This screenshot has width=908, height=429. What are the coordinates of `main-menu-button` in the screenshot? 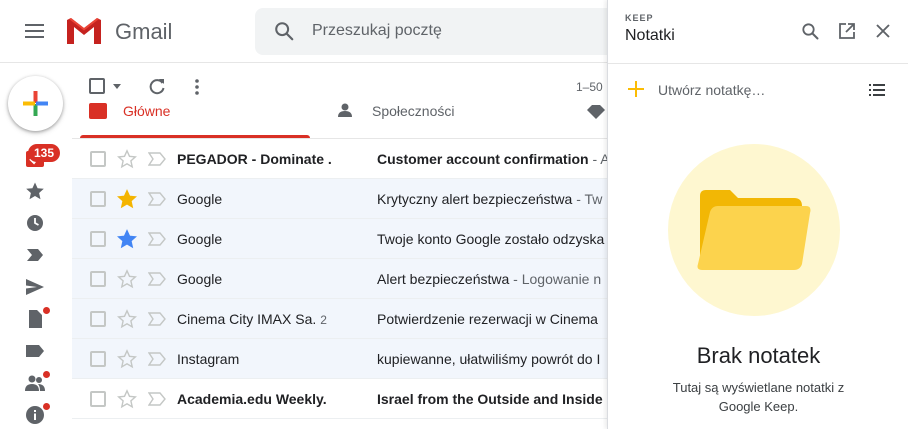 It's located at (34, 31).